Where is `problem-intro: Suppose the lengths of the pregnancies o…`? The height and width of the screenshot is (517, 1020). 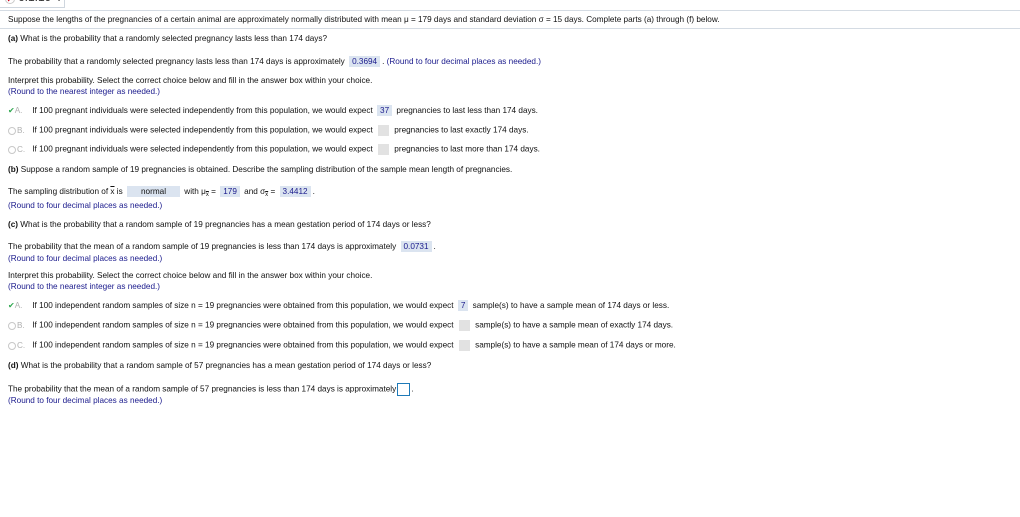 problem-intro: Suppose the lengths of the pregnancies o… is located at coordinates (364, 19).